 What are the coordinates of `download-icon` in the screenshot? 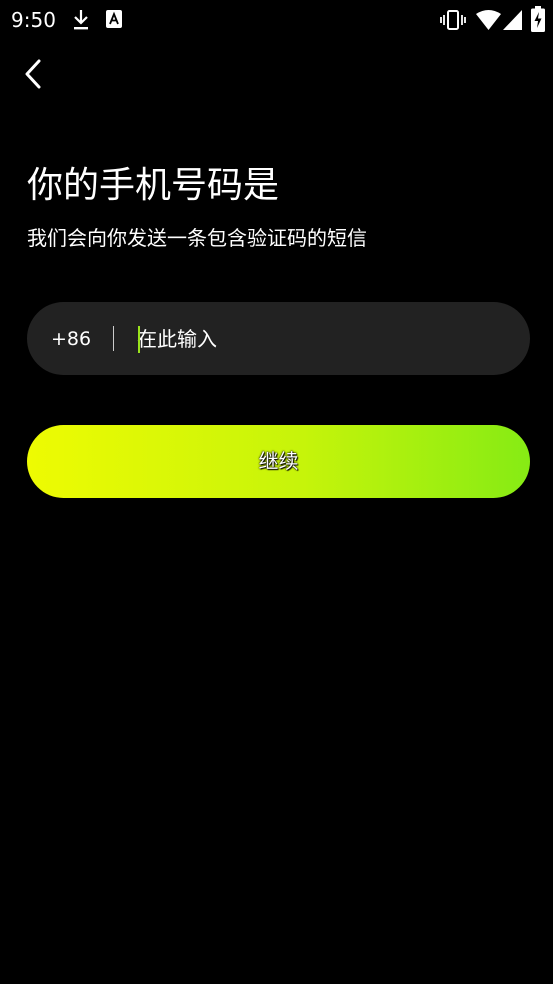 It's located at (81, 20).